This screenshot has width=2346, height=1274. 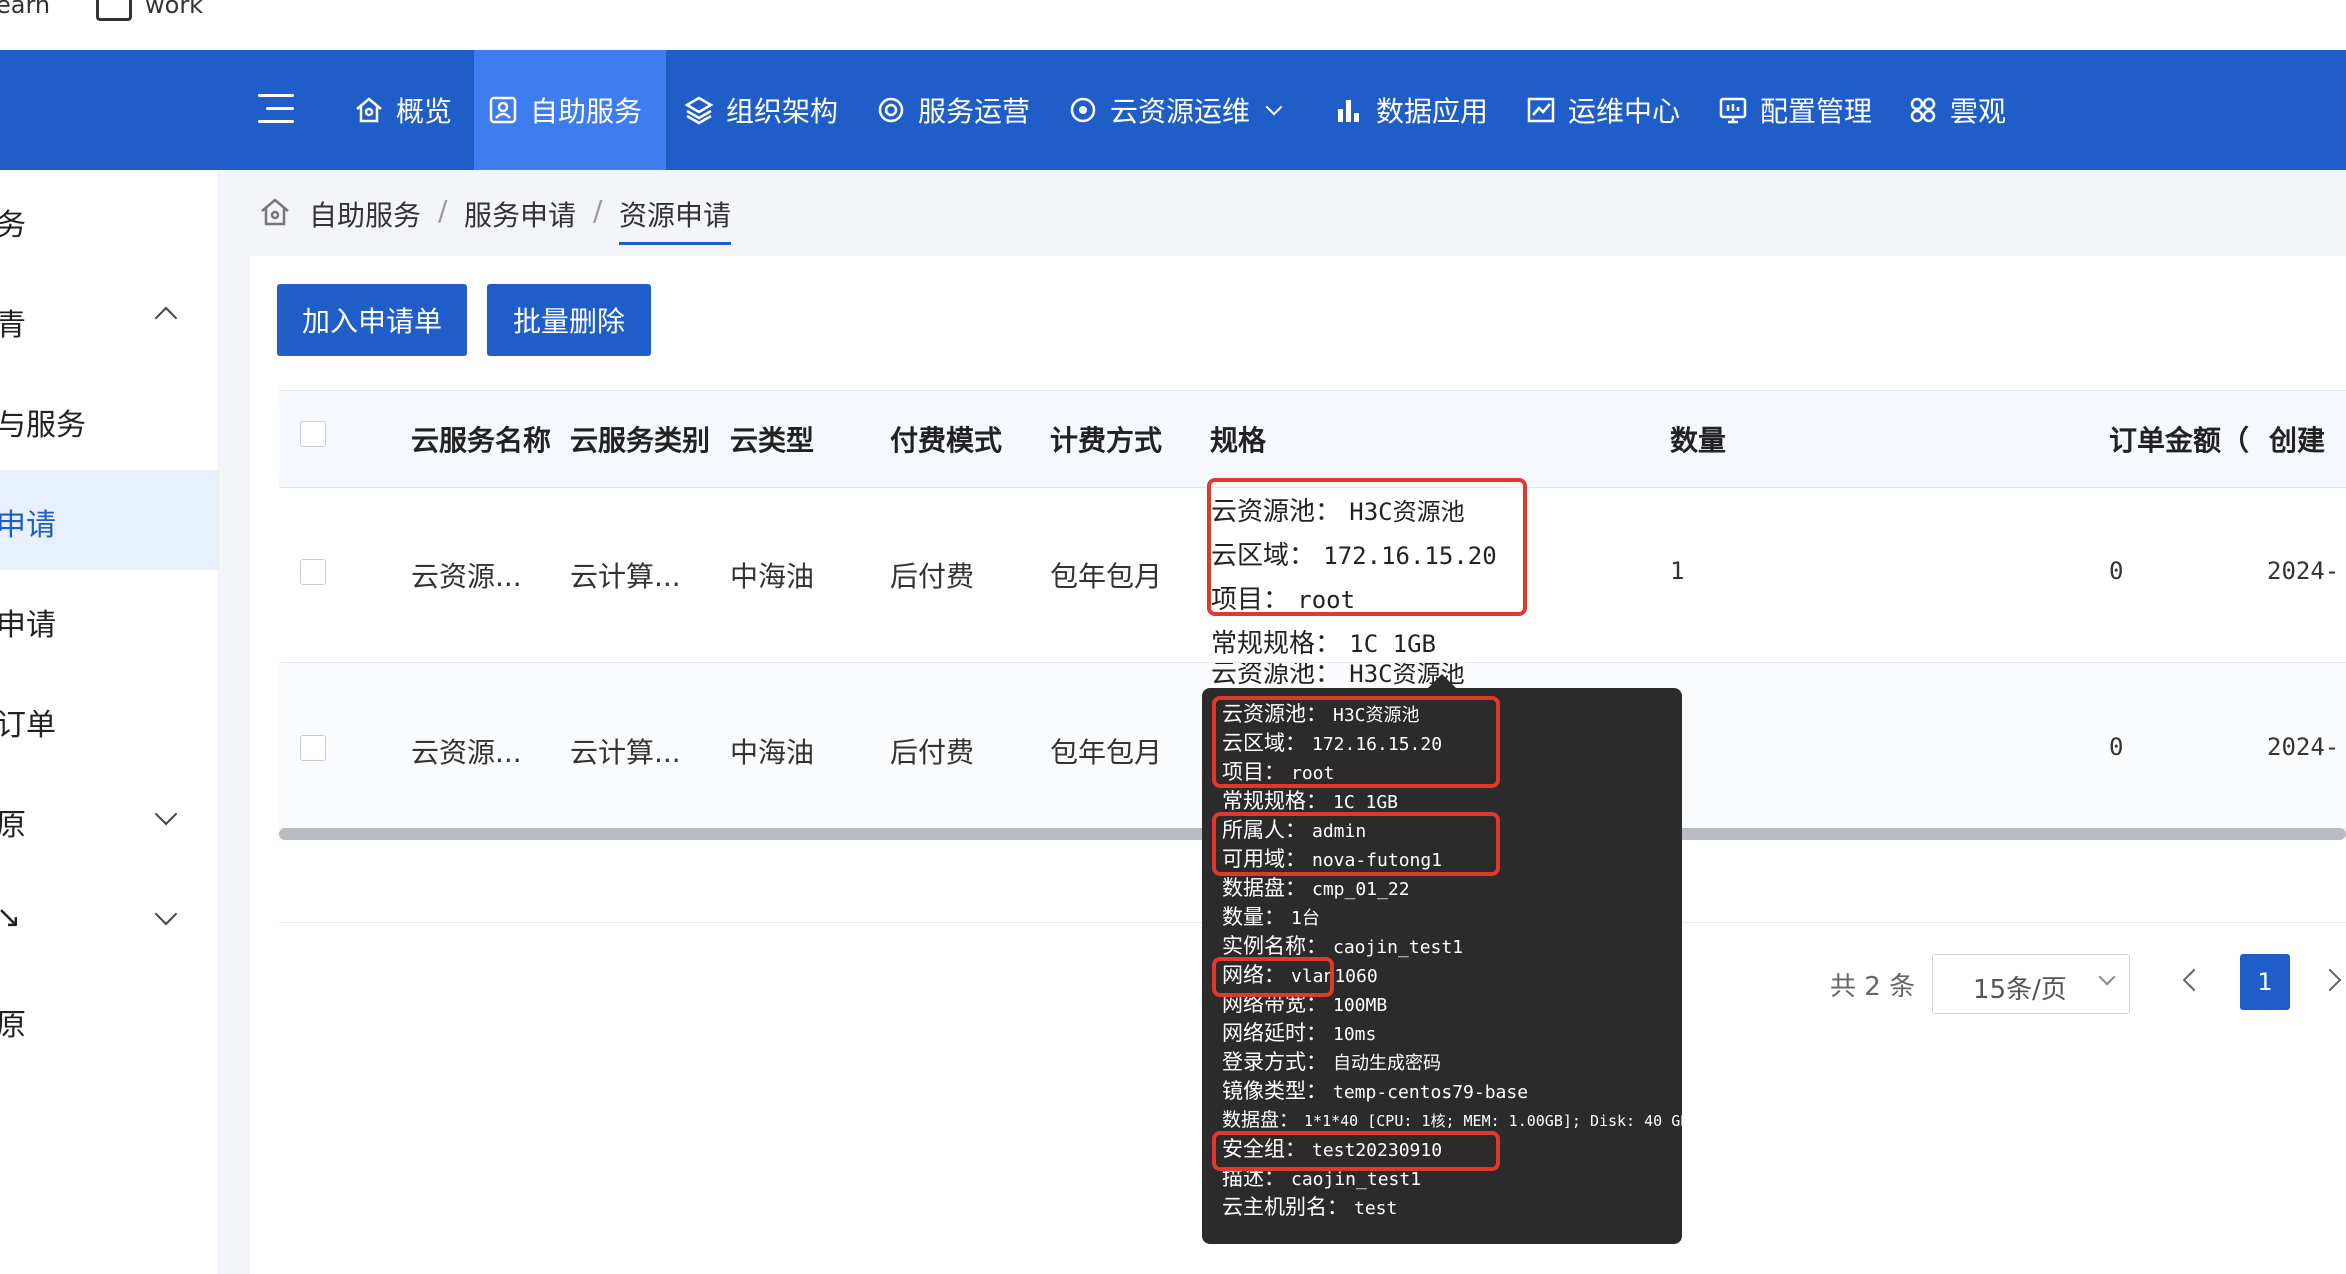 I want to click on nav-label: 组织架构, so click(x=782, y=111).